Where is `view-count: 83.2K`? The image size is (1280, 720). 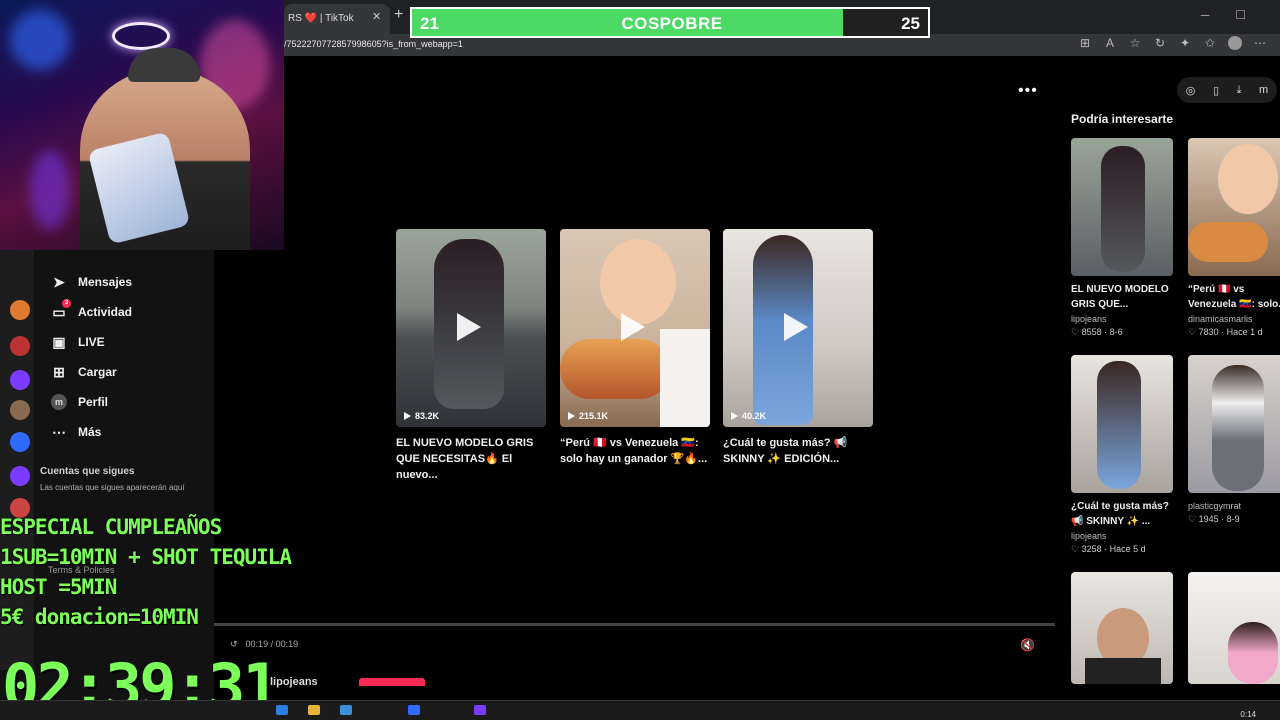
view-count: 83.2K is located at coordinates (421, 416).